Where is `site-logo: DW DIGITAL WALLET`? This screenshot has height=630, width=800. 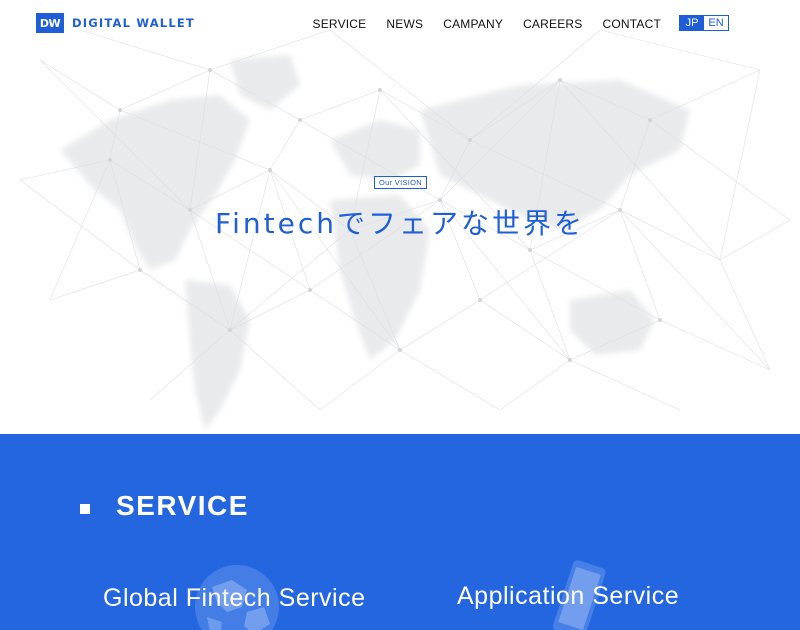
site-logo: DW DIGITAL WALLET is located at coordinates (115, 23).